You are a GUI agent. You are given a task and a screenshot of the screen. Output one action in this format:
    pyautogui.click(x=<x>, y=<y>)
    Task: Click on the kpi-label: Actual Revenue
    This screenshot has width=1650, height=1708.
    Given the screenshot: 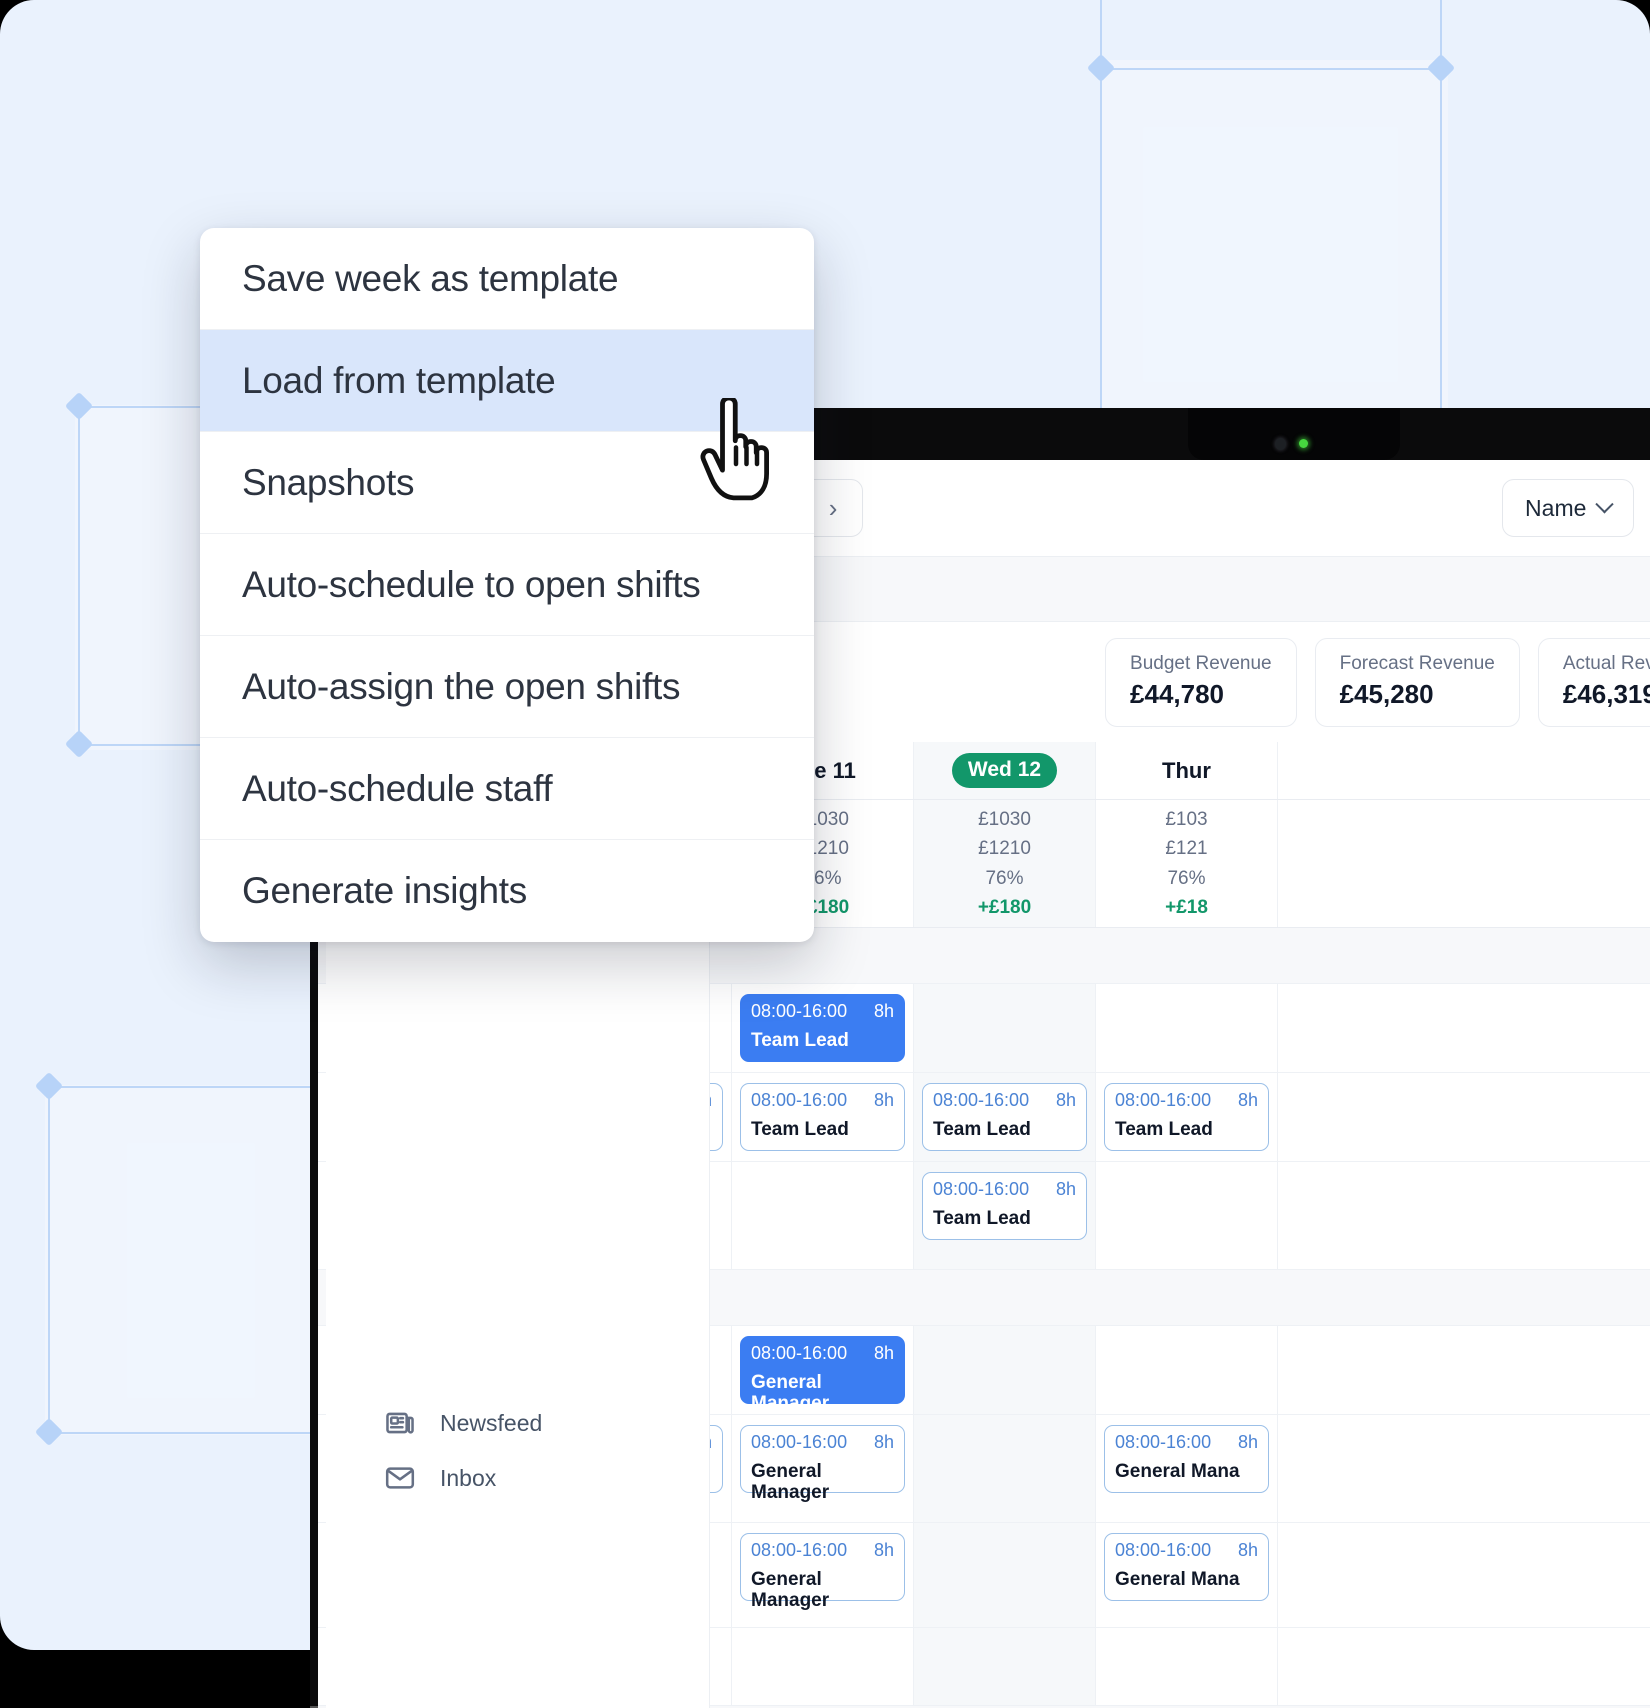 What is the action you would take?
    pyautogui.click(x=1606, y=663)
    